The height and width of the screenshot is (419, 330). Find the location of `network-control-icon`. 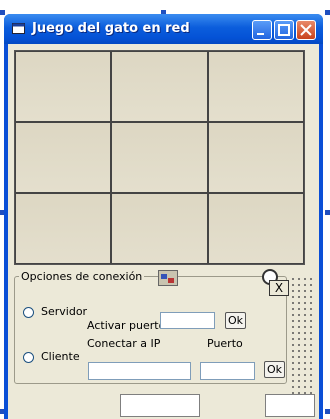

network-control-icon is located at coordinates (168, 278).